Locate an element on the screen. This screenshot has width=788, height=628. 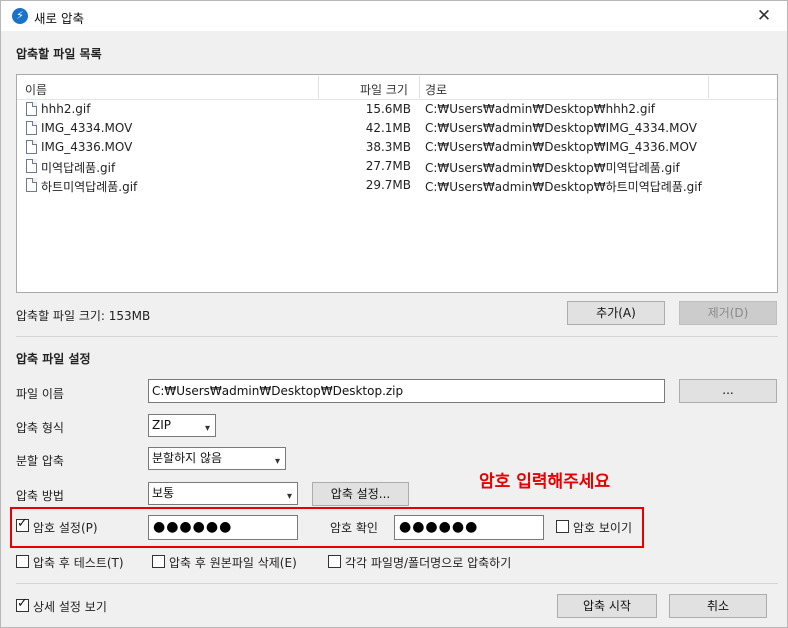
column-header-path: 경로 is located at coordinates (436, 89).